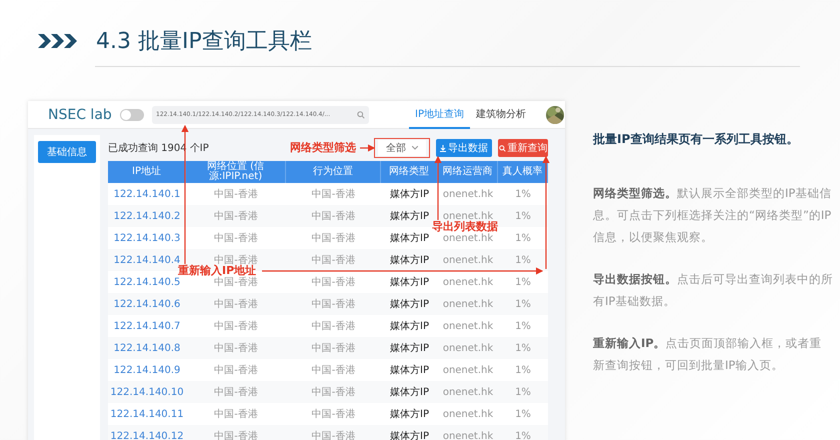 The image size is (840, 440). What do you see at coordinates (443, 148) in the screenshot?
I see `download-icon` at bounding box center [443, 148].